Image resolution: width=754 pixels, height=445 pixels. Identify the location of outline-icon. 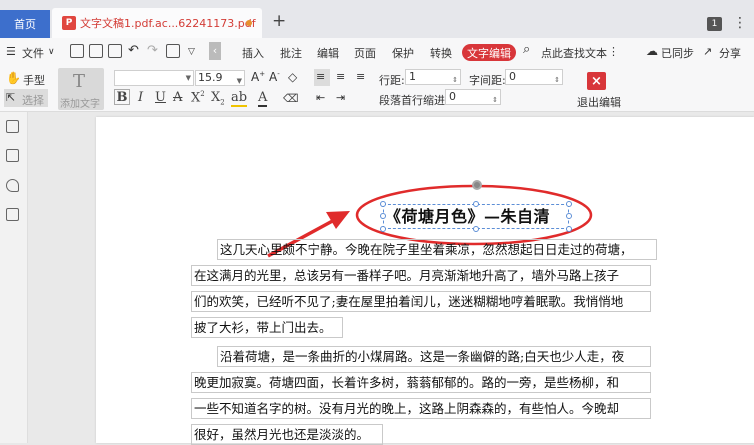
(12, 126).